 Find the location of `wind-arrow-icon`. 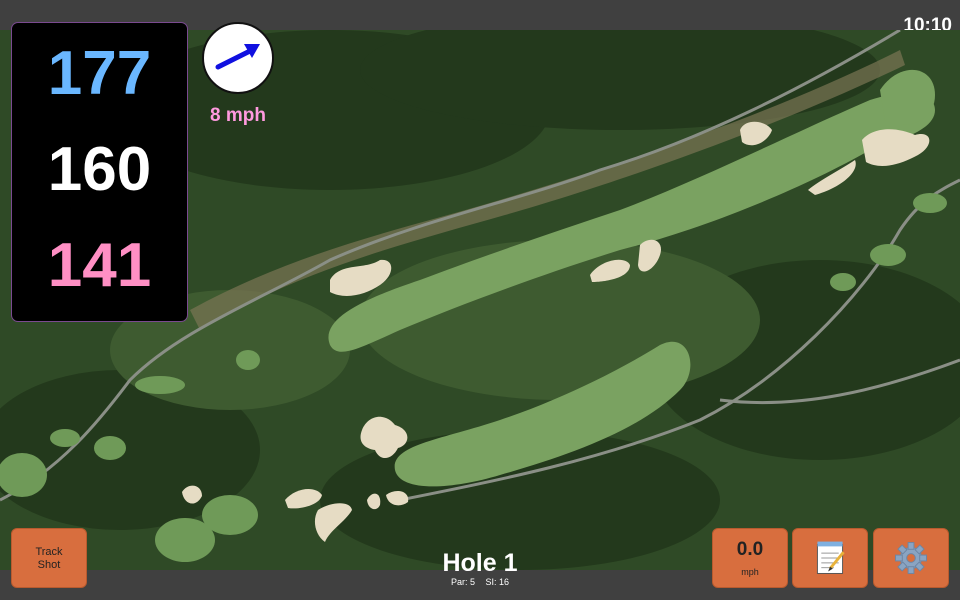

wind-arrow-icon is located at coordinates (237, 57).